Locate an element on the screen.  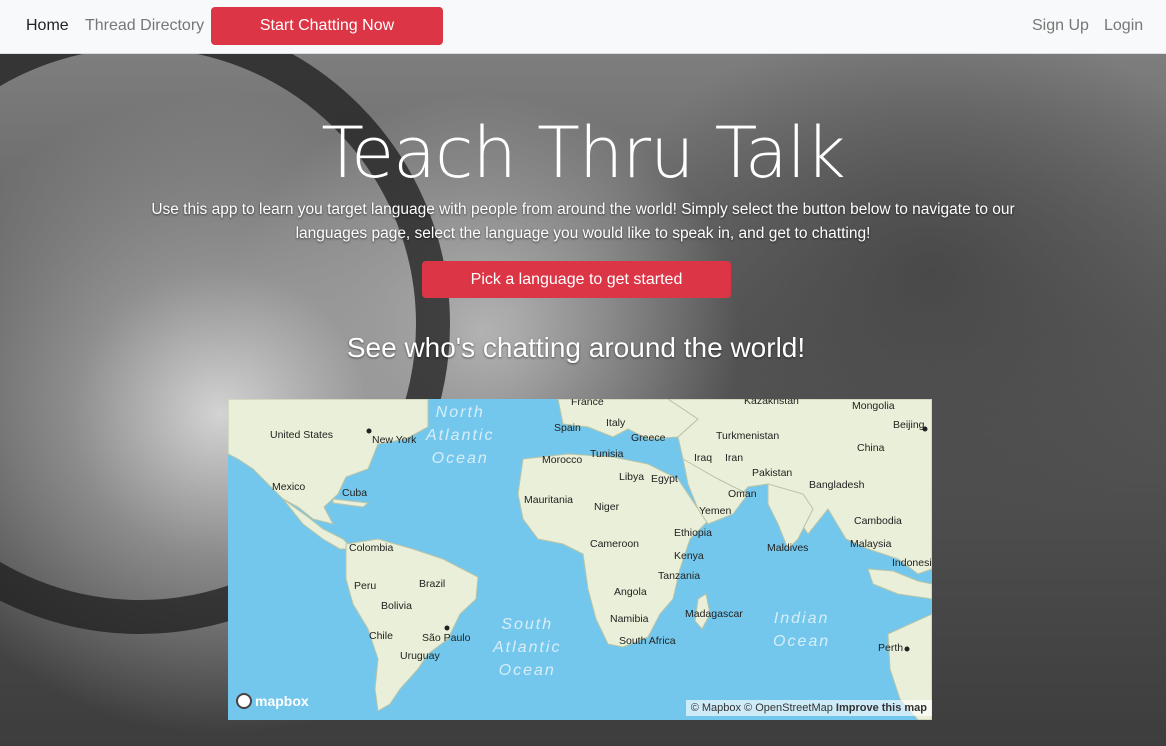
map-label: France is located at coordinates (587, 403).